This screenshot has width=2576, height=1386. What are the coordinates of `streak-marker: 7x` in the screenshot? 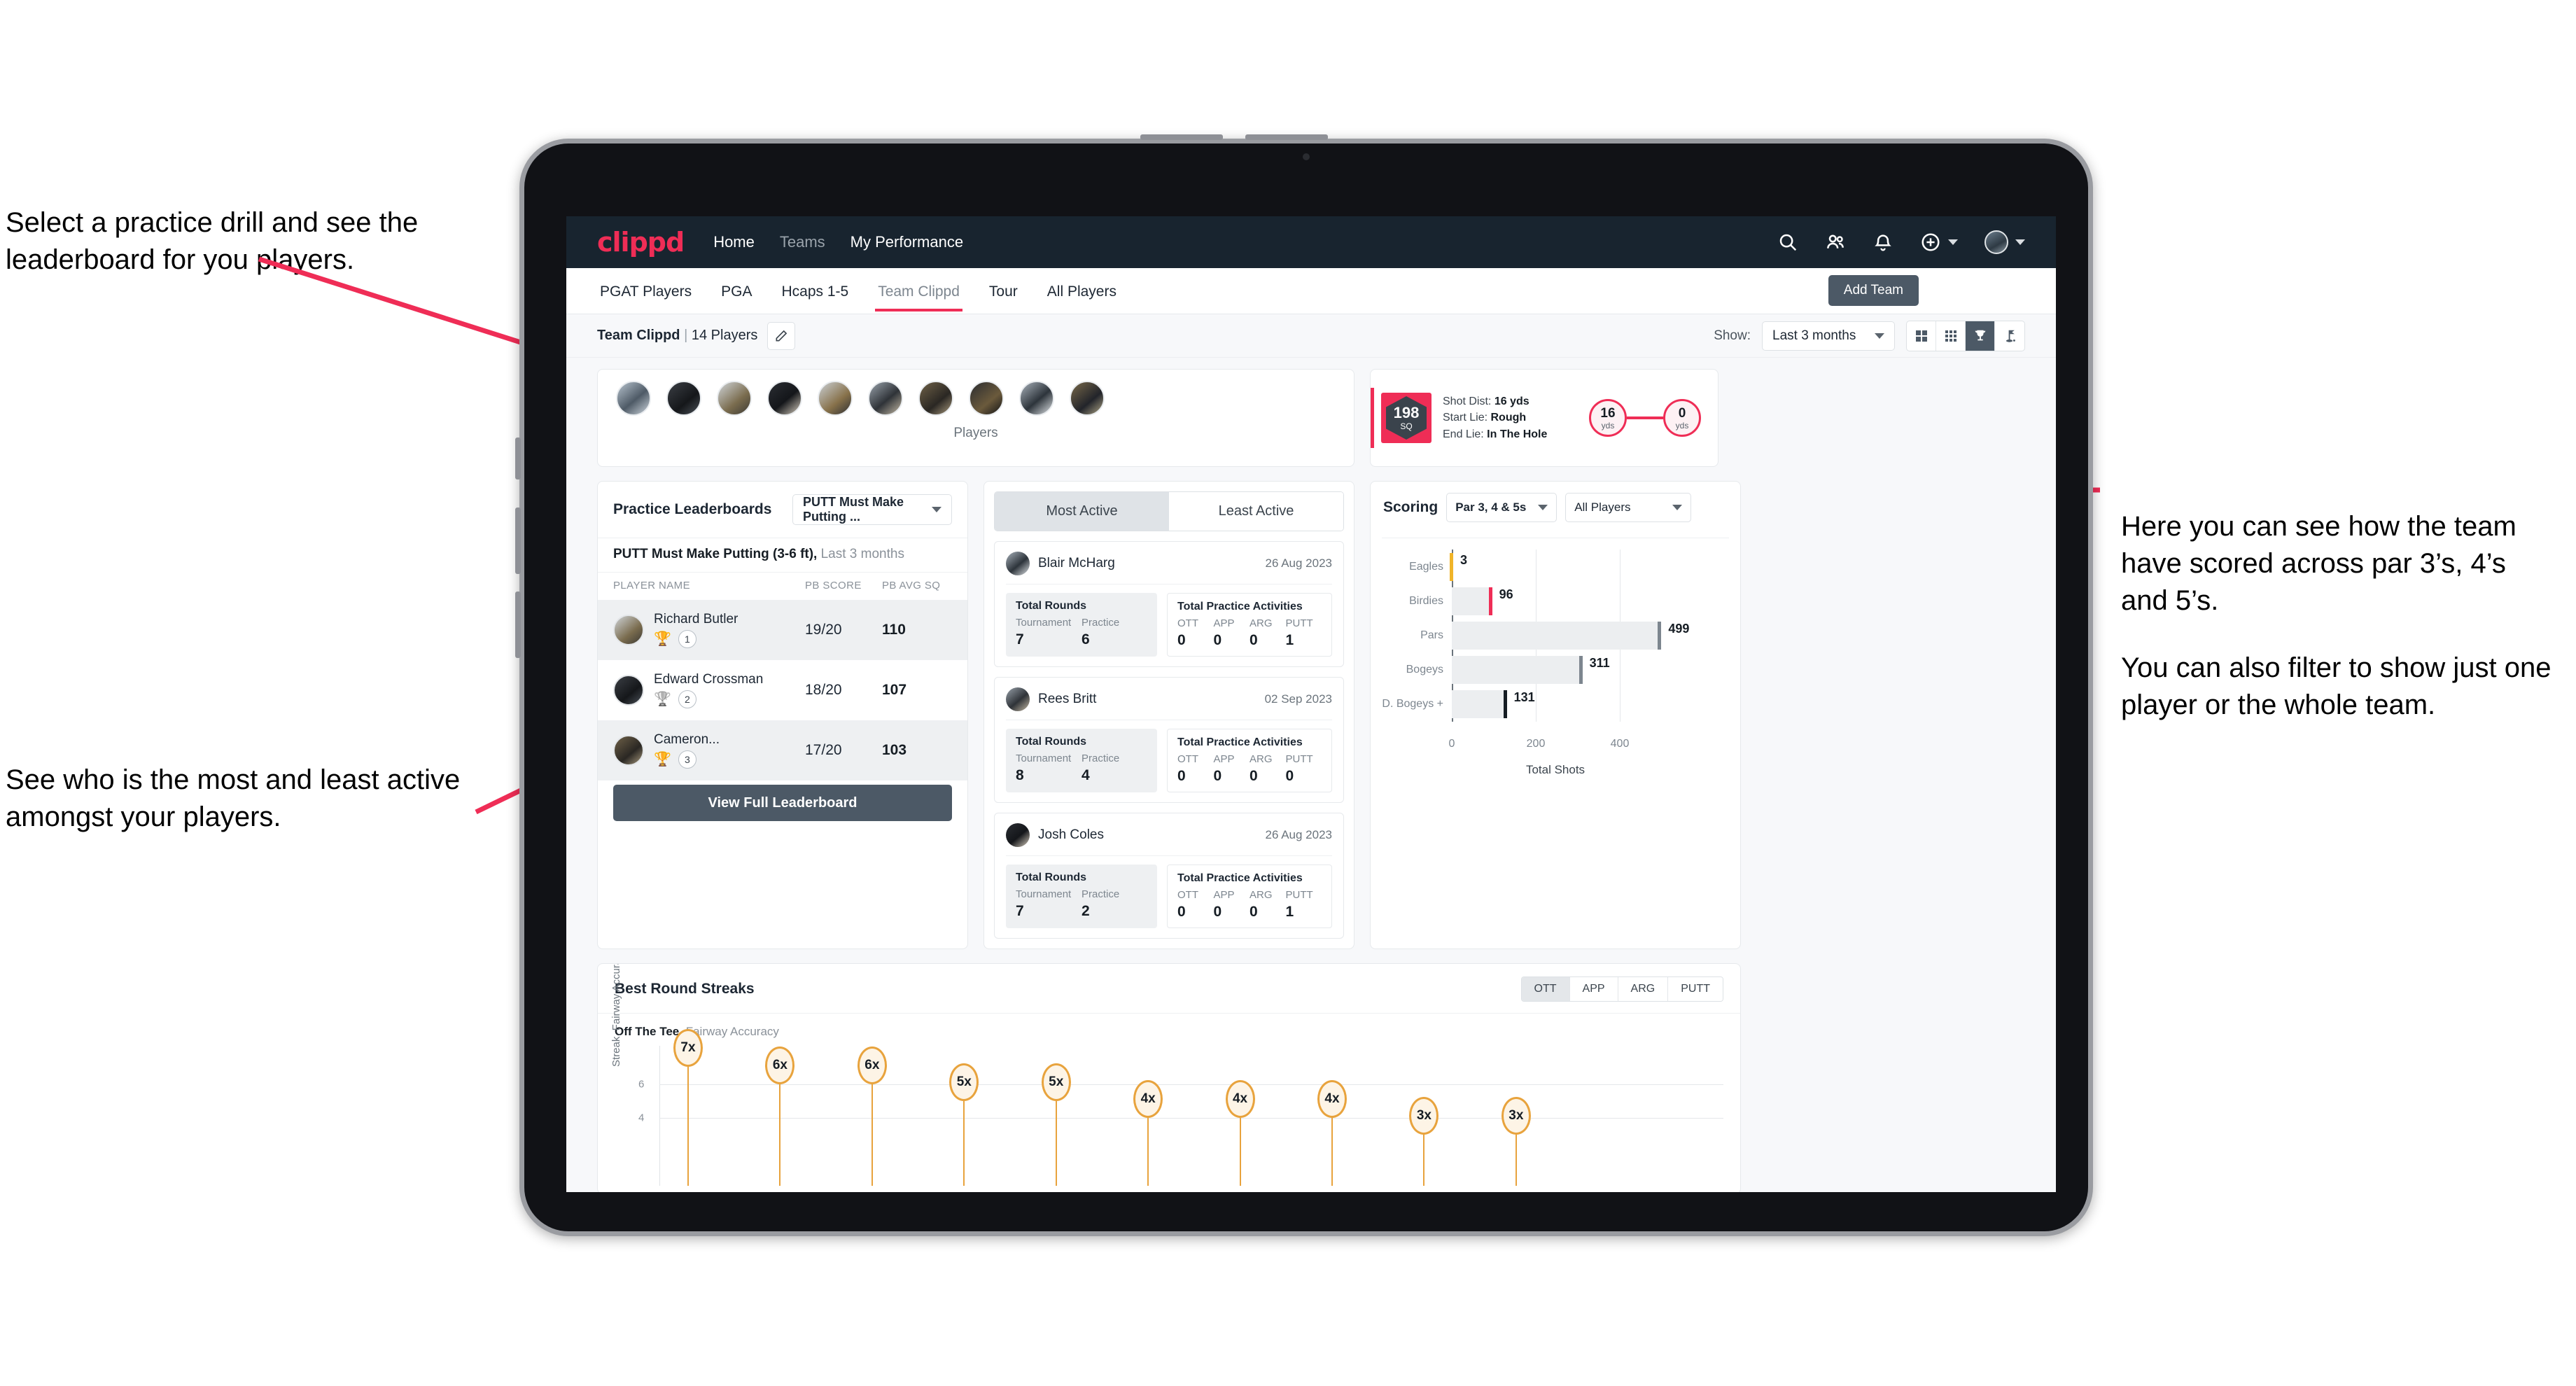 It's located at (688, 1048).